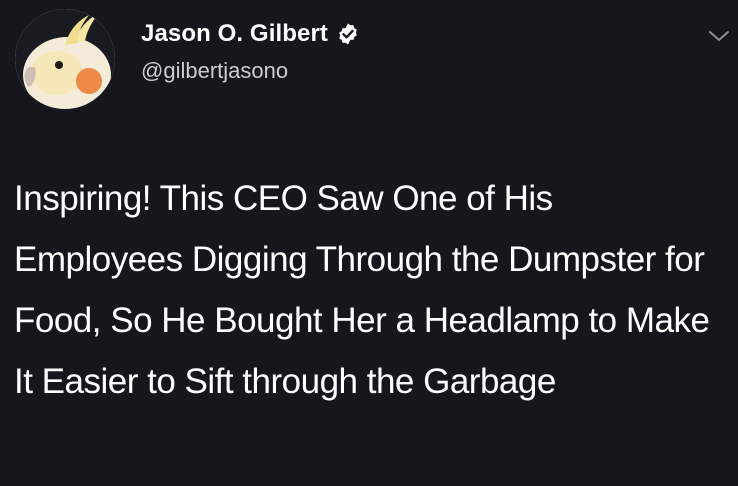  I want to click on author-avatar, so click(65, 59).